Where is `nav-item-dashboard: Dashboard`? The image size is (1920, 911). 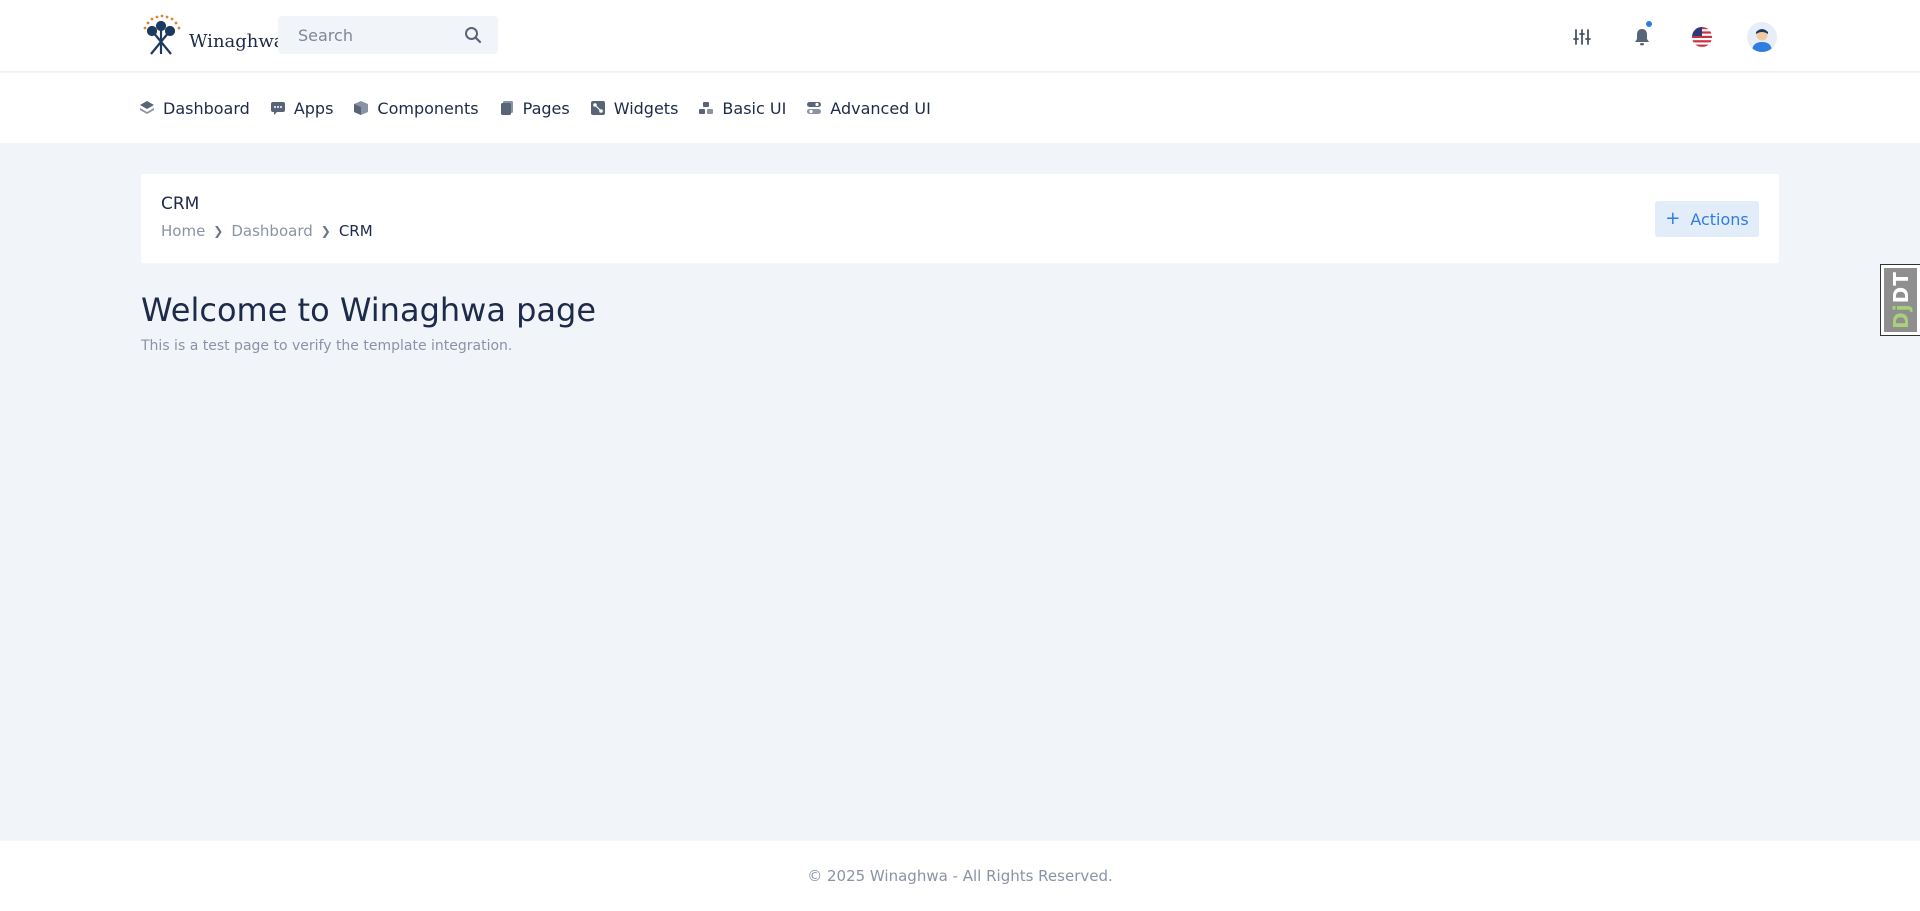
nav-item-dashboard: Dashboard is located at coordinates (194, 108).